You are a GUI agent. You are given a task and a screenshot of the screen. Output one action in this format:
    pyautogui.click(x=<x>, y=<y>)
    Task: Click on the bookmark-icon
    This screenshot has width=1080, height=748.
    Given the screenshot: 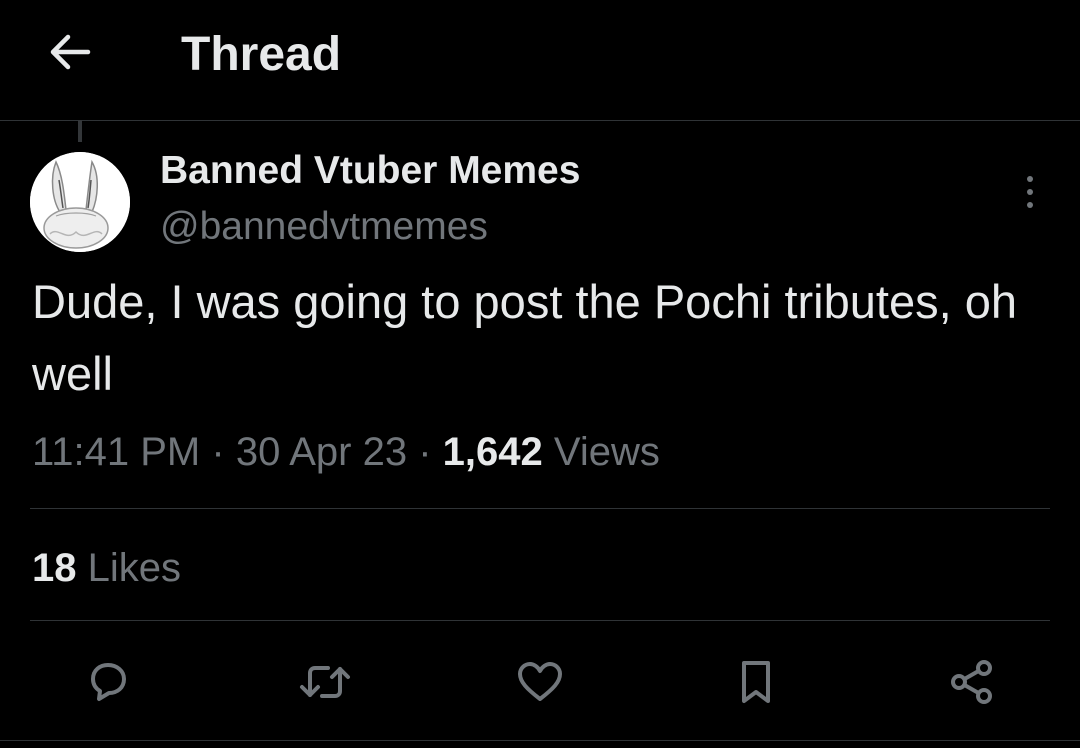 What is the action you would take?
    pyautogui.click(x=756, y=682)
    